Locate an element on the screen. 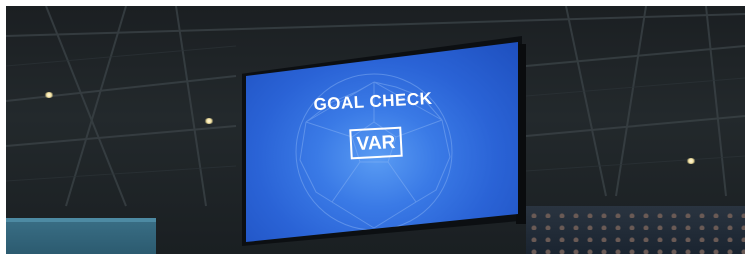 The width and height of the screenshot is (751, 260). var-badge: VAR is located at coordinates (376, 143).